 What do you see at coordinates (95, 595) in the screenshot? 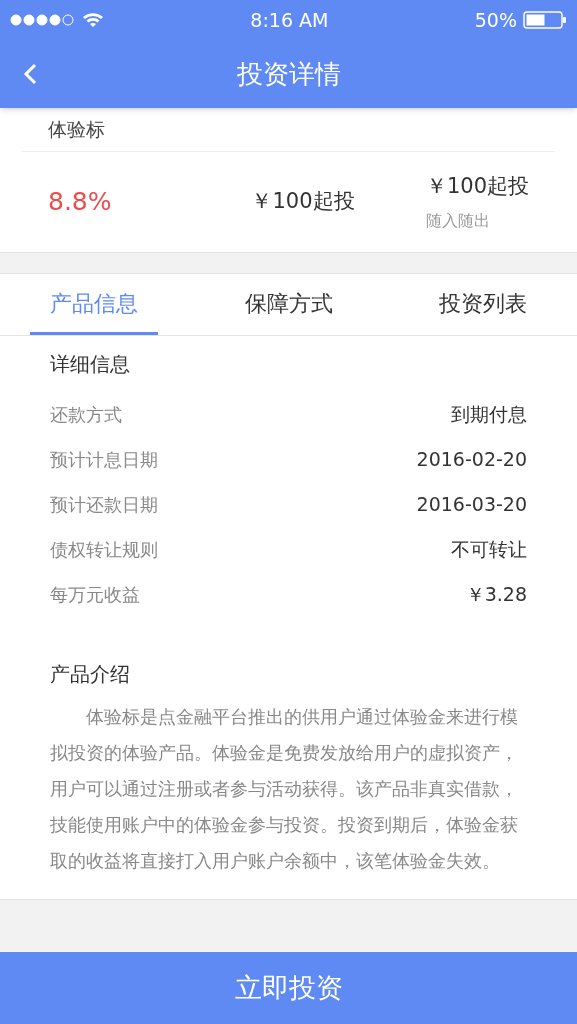
I see `detail-label: 每万元收益` at bounding box center [95, 595].